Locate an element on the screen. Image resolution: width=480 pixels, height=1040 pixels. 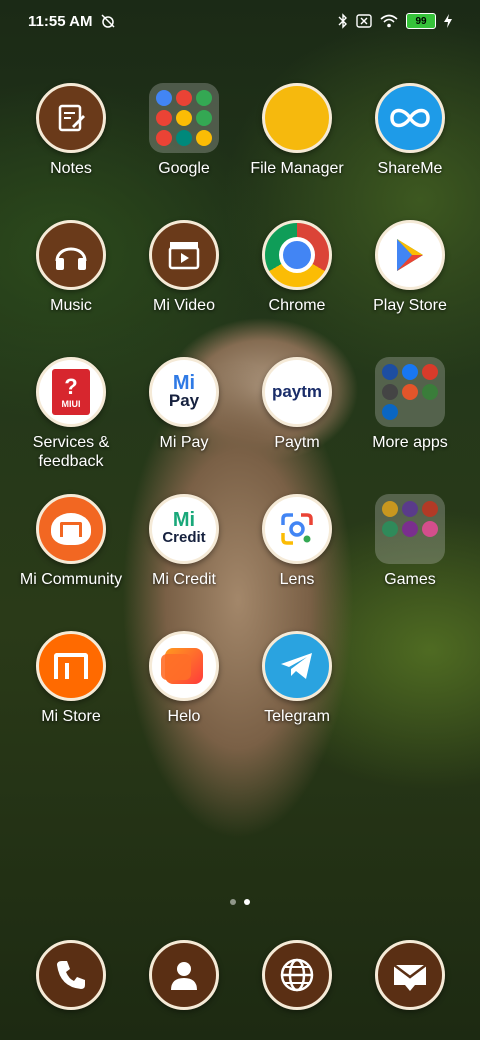
app-notes: Notes is located at coordinates (71, 130).